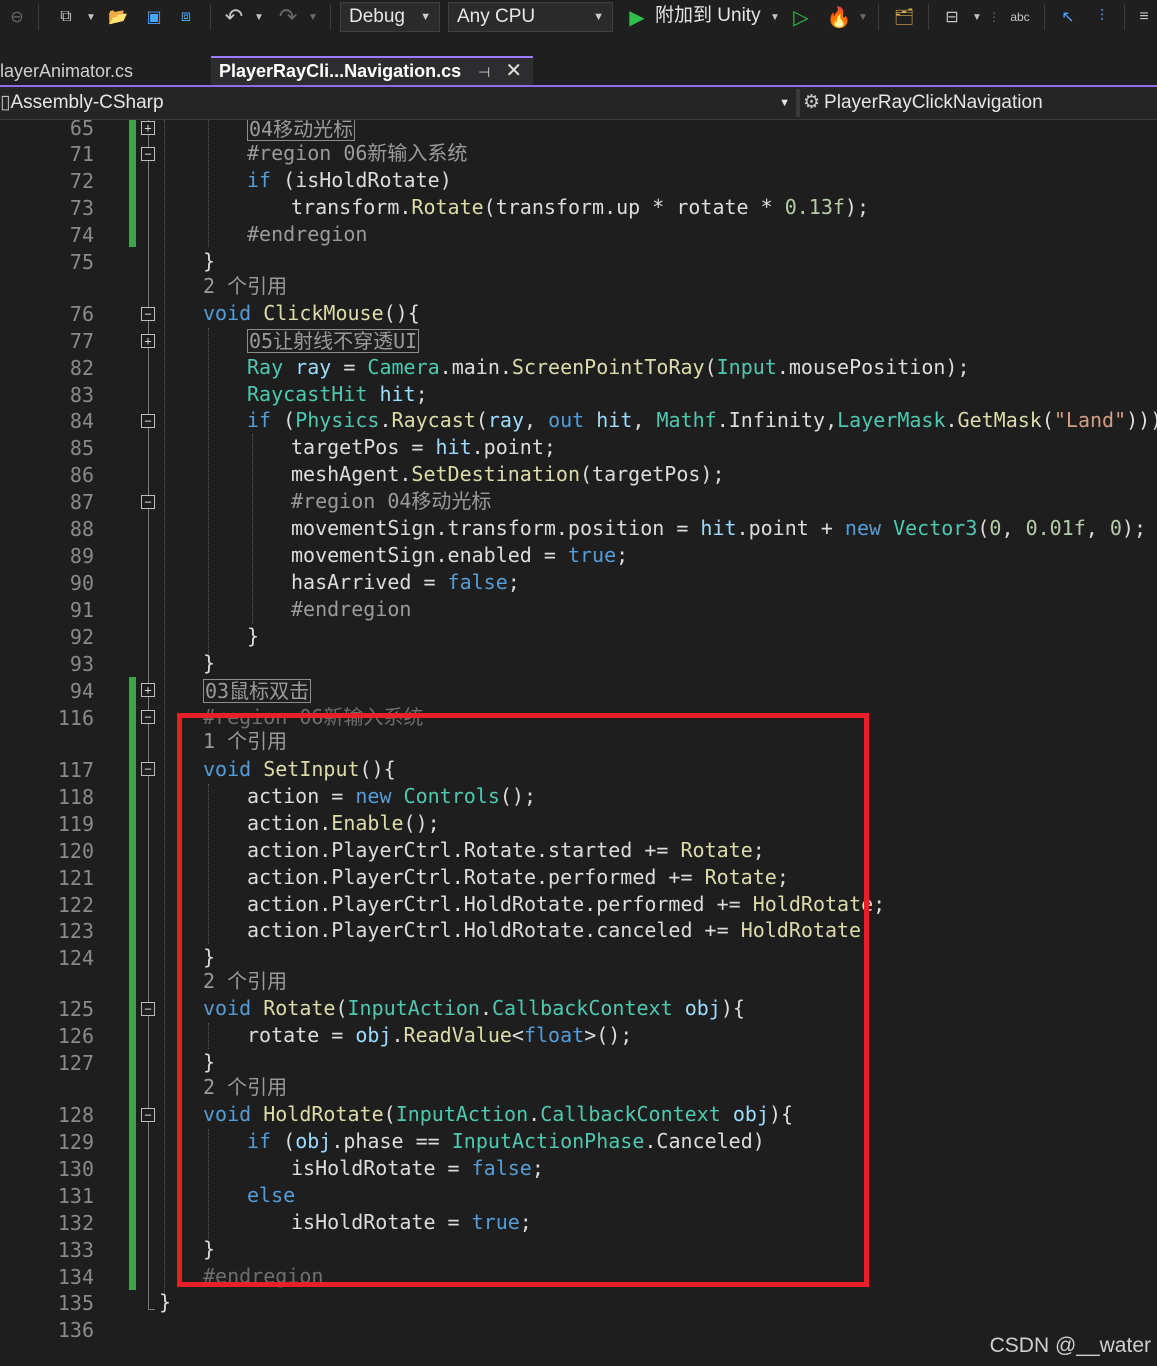  I want to click on line-number: 135, so click(75, 1303).